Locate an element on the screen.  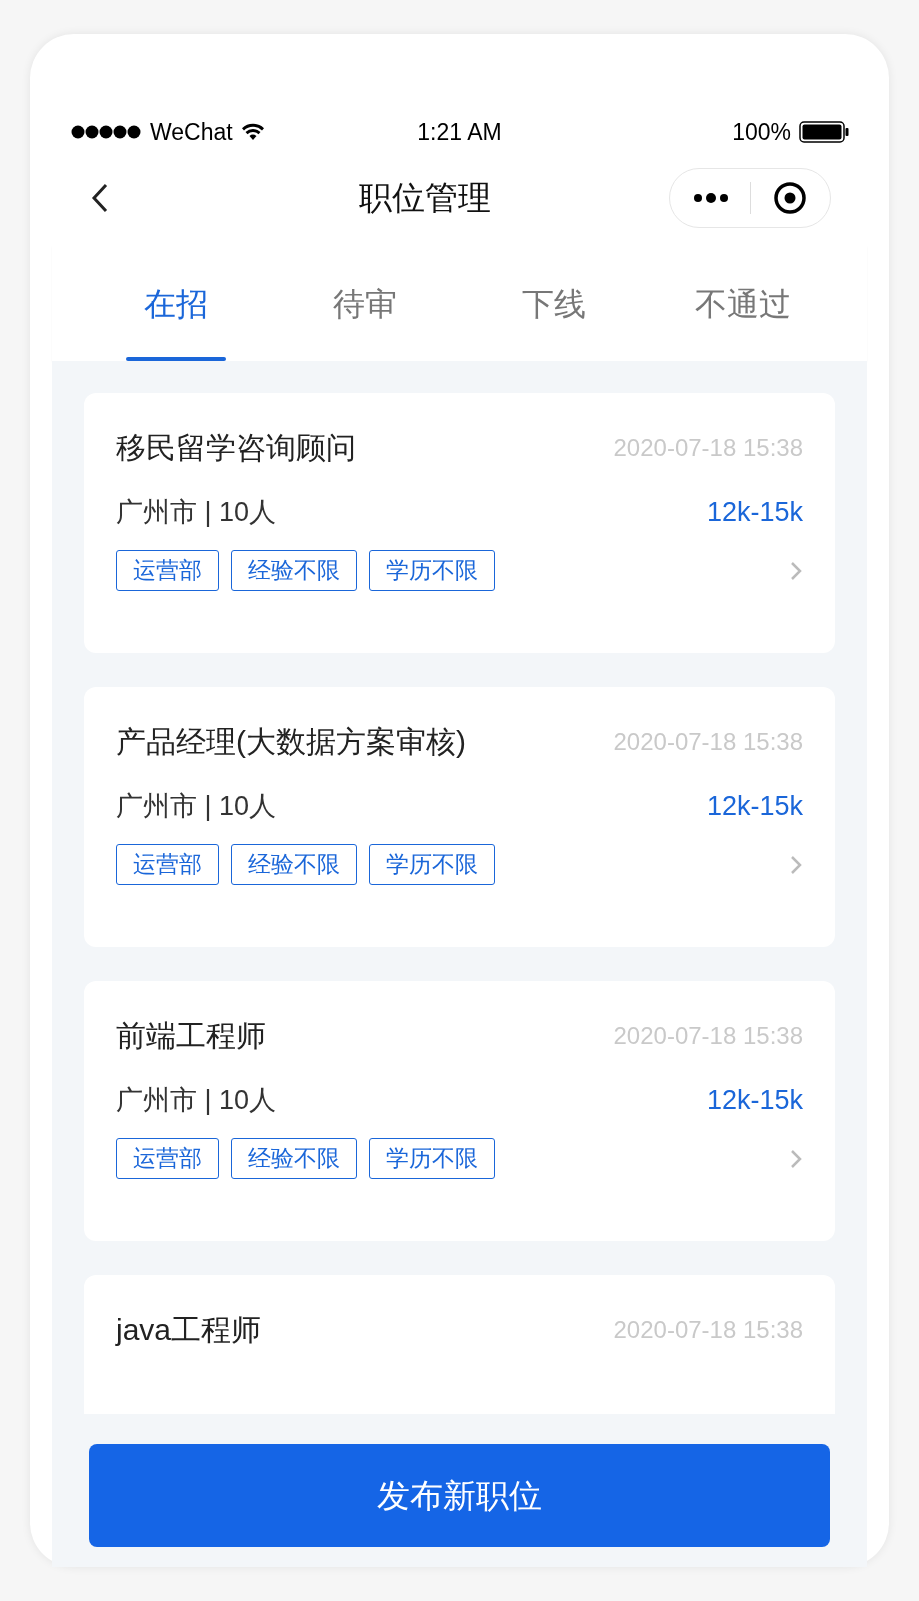
job-title: 前端工程师 is located at coordinates (191, 1036).